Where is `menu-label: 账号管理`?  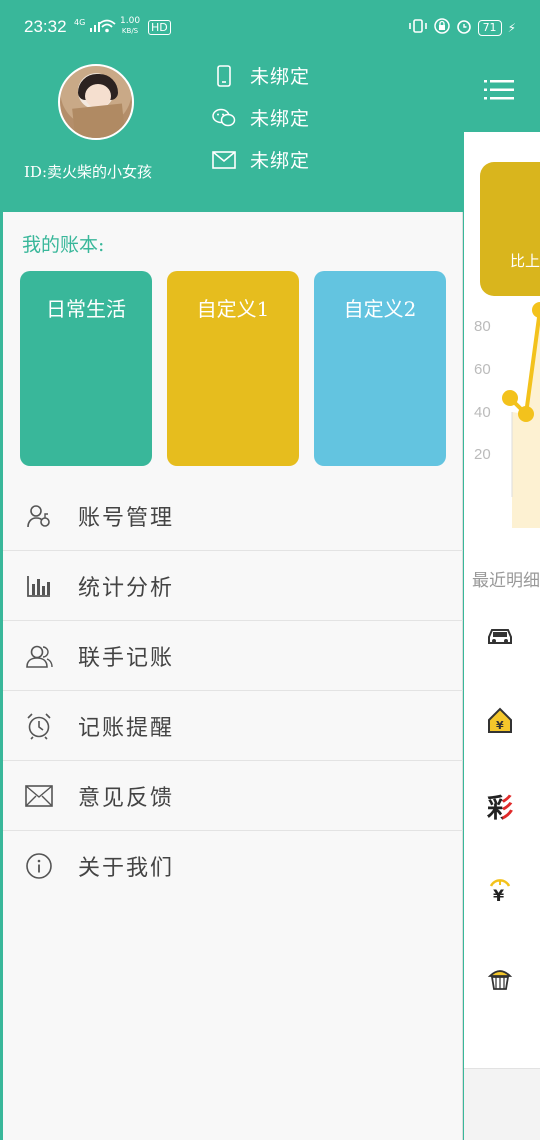 menu-label: 账号管理 is located at coordinates (126, 518).